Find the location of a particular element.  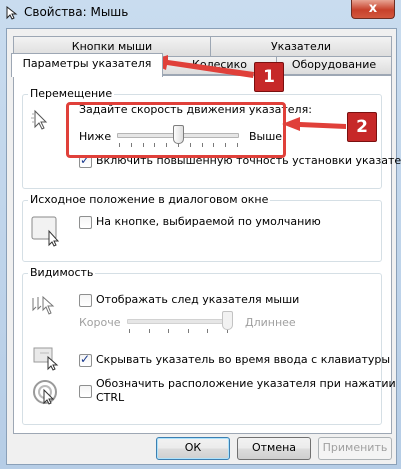

annotation-badge-1: 1 is located at coordinates (269, 77).